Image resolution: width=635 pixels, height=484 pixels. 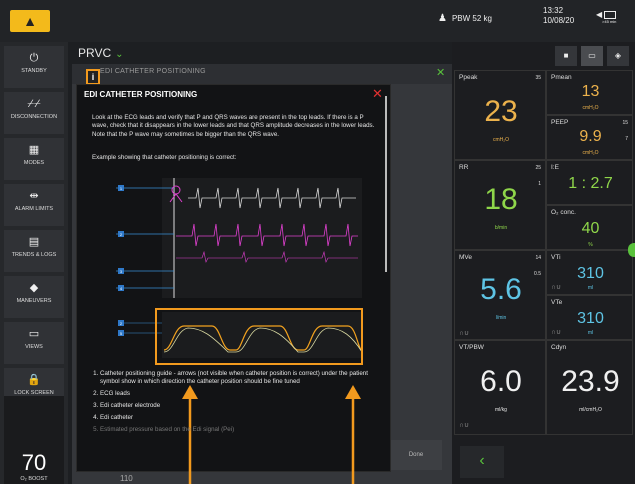 What do you see at coordinates (501, 228) in the screenshot?
I see `rr-unit: b/min` at bounding box center [501, 228].